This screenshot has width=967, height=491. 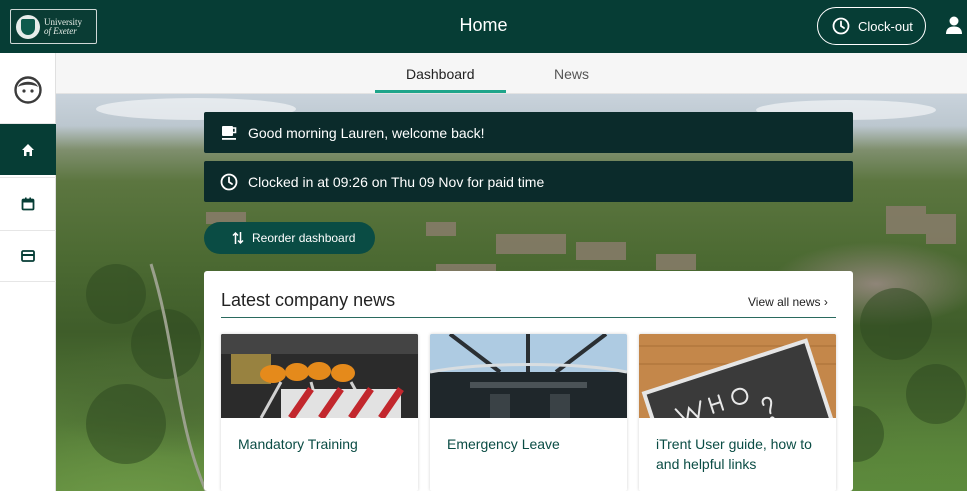 What do you see at coordinates (954, 25) in the screenshot?
I see `user-icon` at bounding box center [954, 25].